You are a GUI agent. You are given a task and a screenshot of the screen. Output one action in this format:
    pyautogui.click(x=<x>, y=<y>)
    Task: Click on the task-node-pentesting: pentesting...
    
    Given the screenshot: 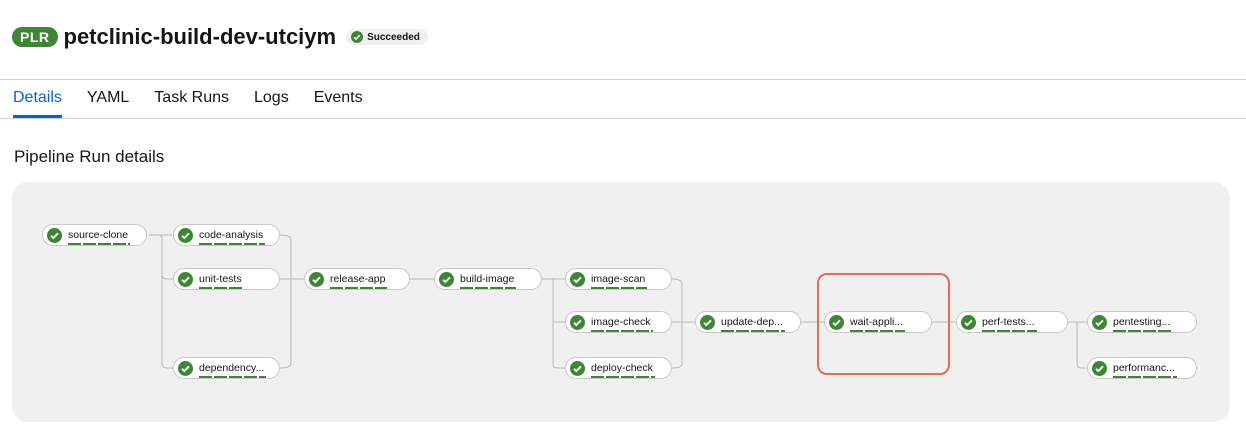 What is the action you would take?
    pyautogui.click(x=1142, y=322)
    